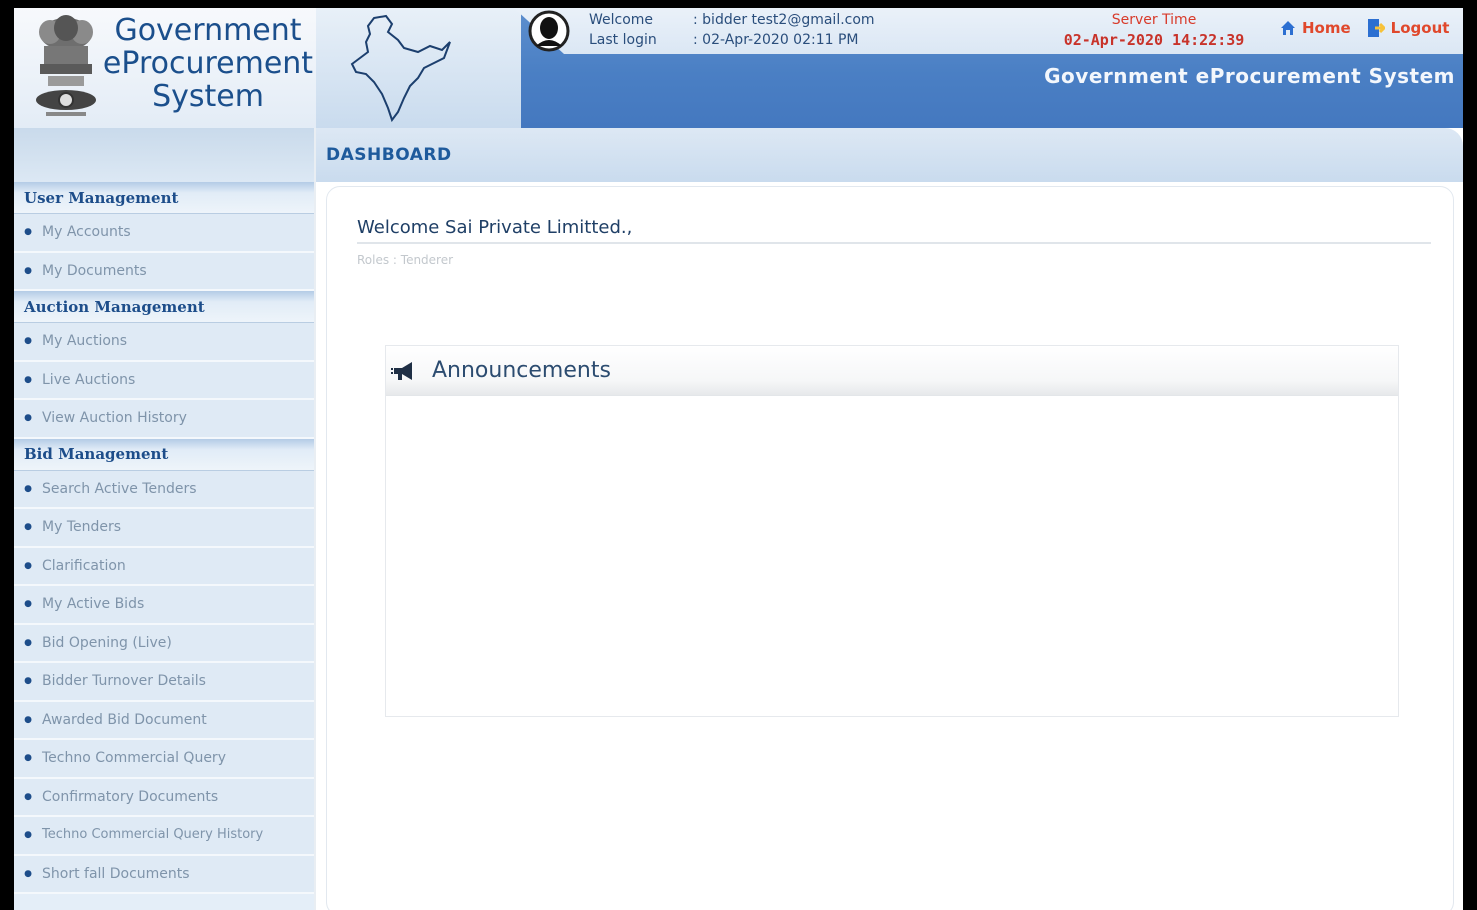 Image resolution: width=1477 pixels, height=910 pixels. I want to click on brand-block: Government eProcurement System, so click(165, 68).